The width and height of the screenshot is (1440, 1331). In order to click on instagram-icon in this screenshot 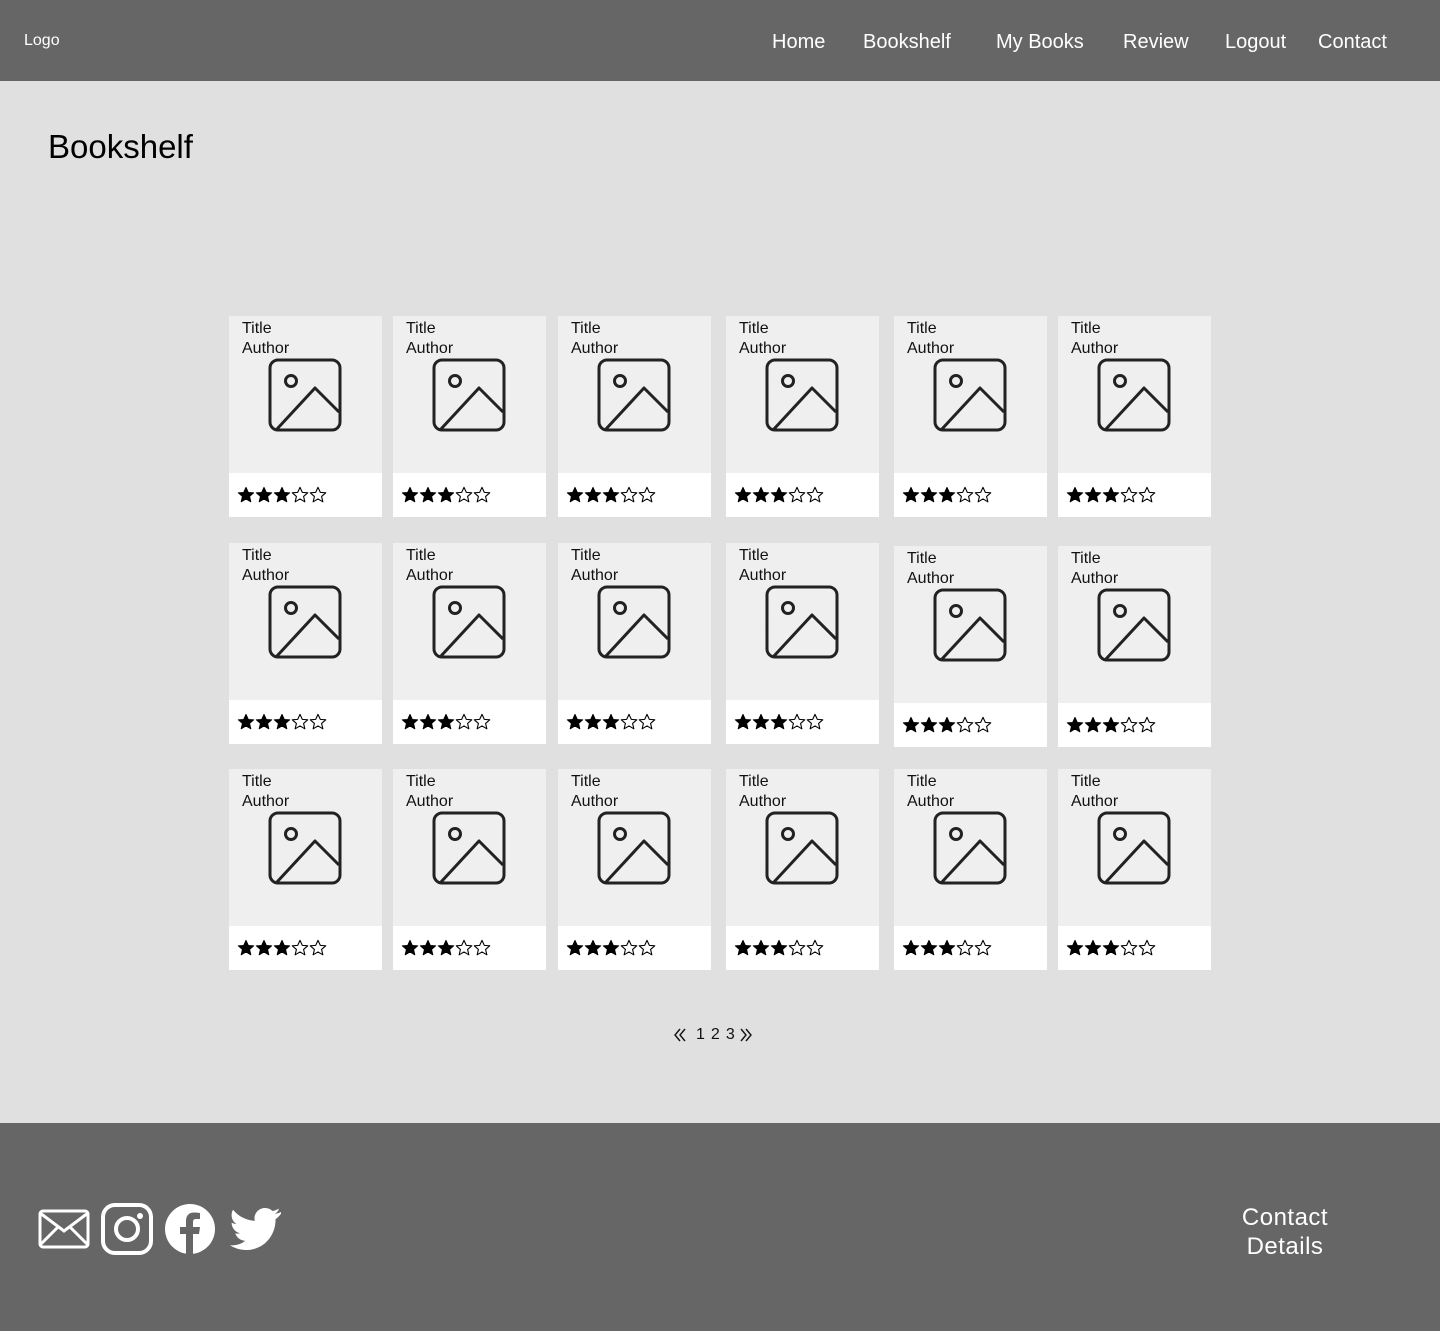, I will do `click(127, 1229)`.